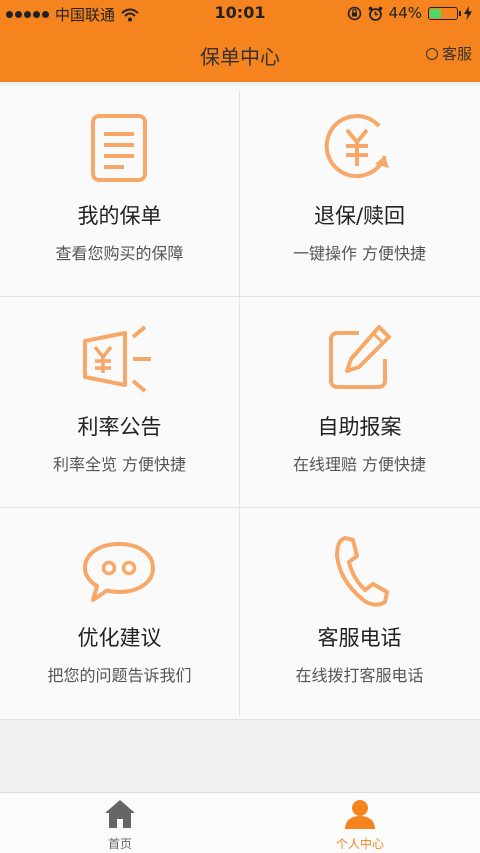  Describe the element at coordinates (119, 191) in the screenshot. I see `grid-item-my-policy: 我的保单 查看您购买的保障` at that location.